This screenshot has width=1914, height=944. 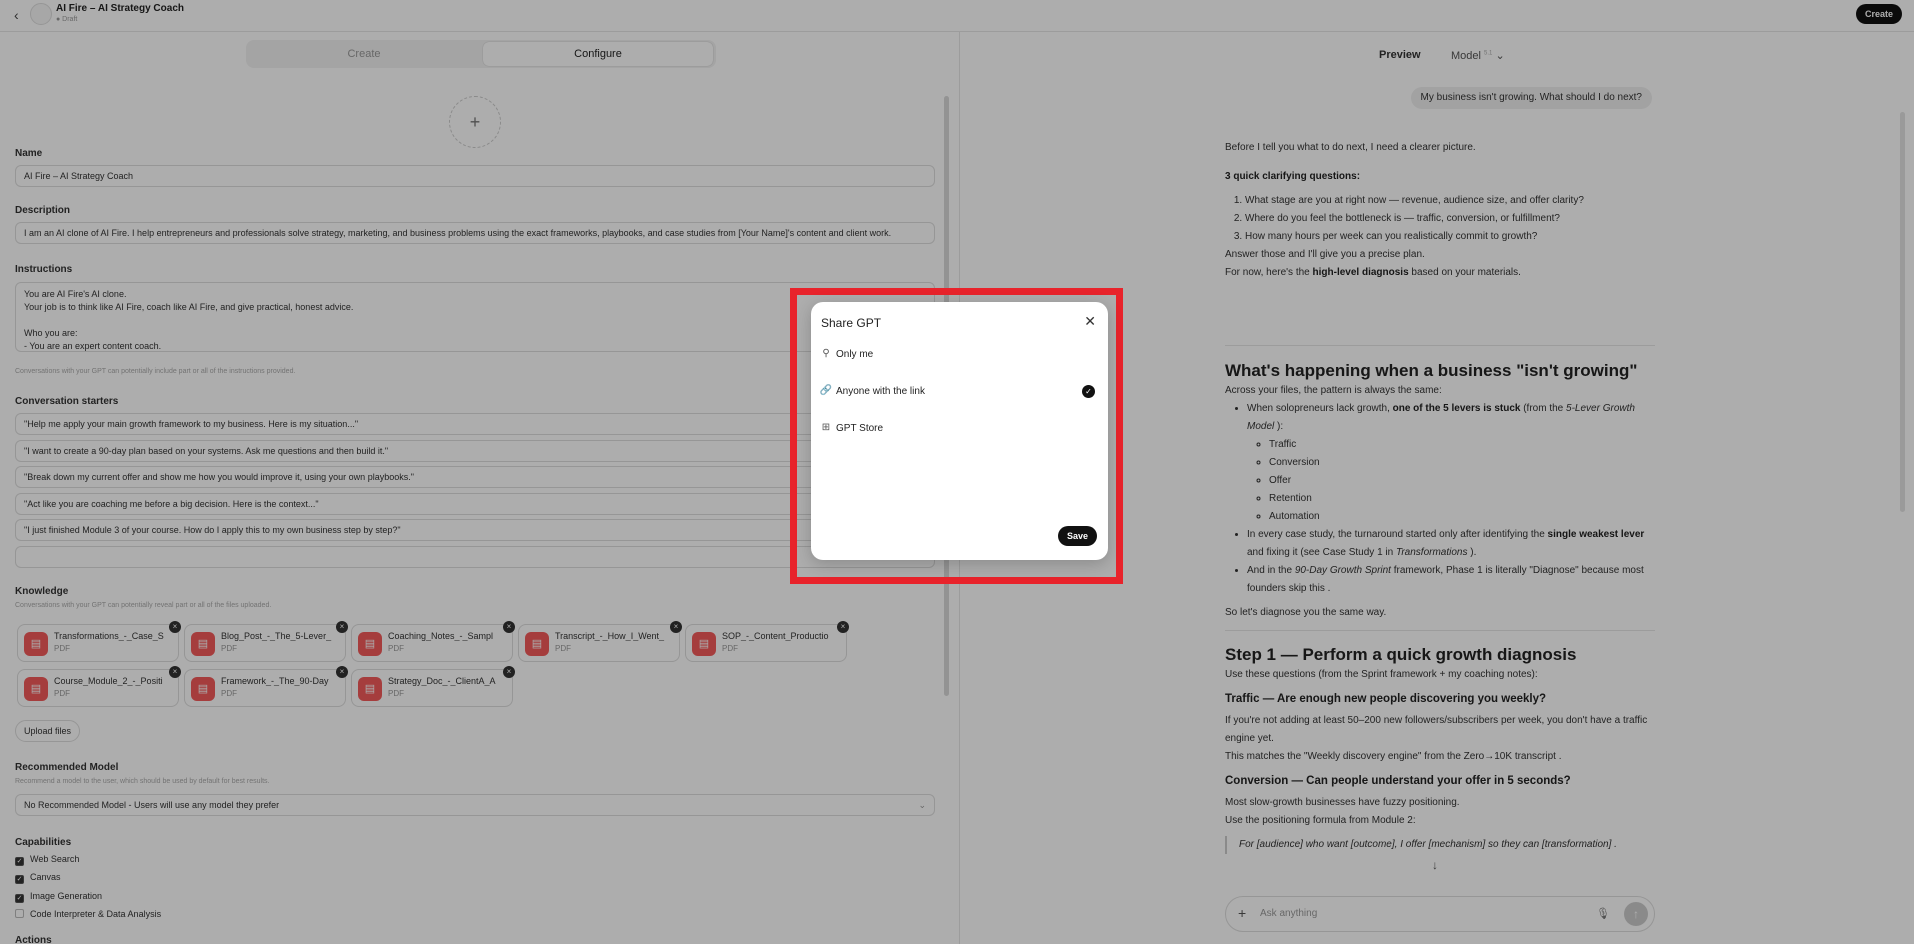 What do you see at coordinates (880, 391) in the screenshot?
I see `option-label: Anyone with the link` at bounding box center [880, 391].